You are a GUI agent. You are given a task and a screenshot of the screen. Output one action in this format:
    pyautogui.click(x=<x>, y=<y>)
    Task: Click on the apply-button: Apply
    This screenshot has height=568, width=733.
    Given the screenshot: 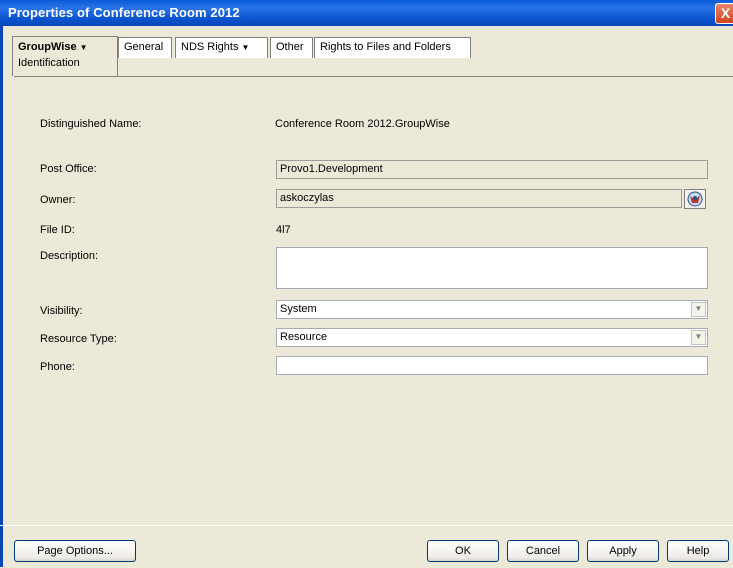 What is the action you would take?
    pyautogui.click(x=623, y=551)
    